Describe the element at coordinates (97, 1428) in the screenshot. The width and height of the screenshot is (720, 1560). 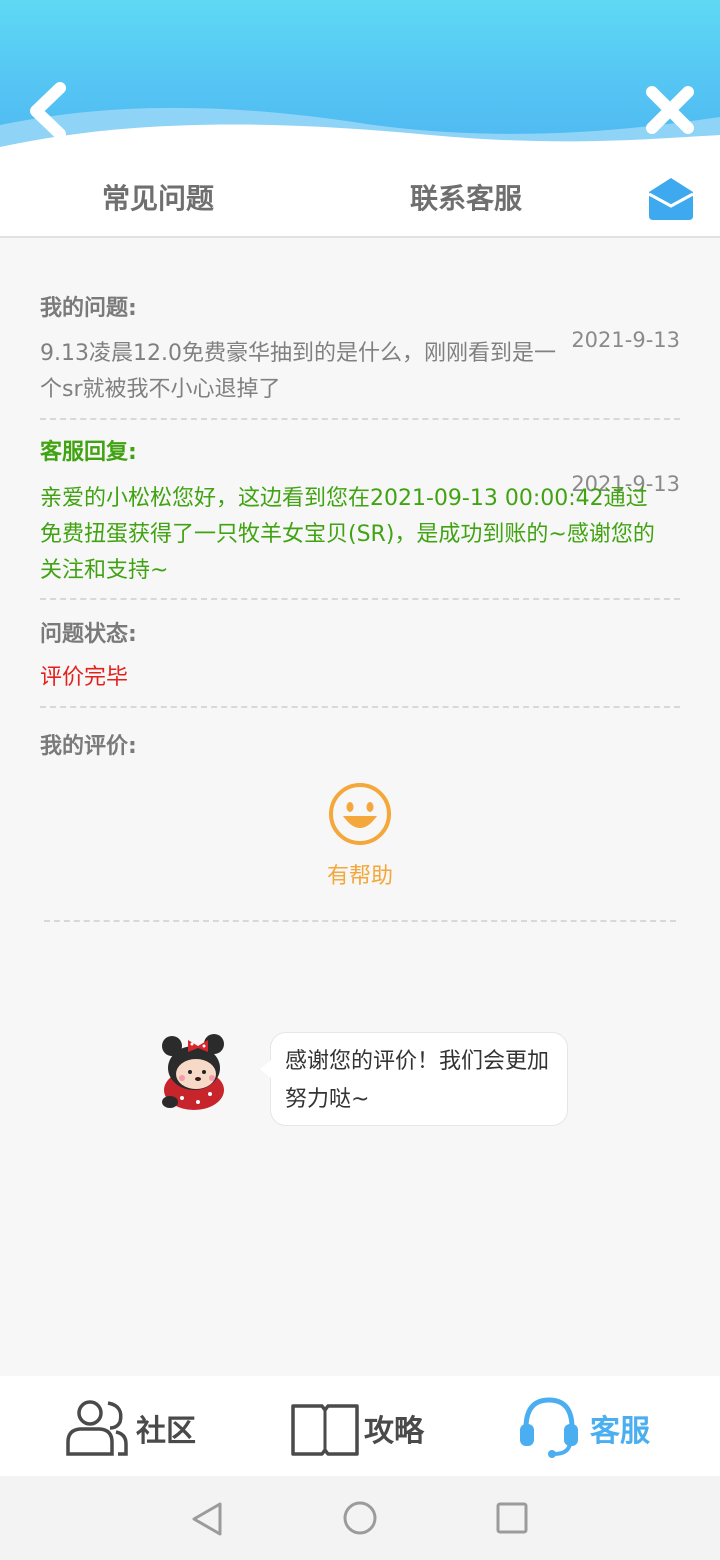
I see `community-icon` at that location.